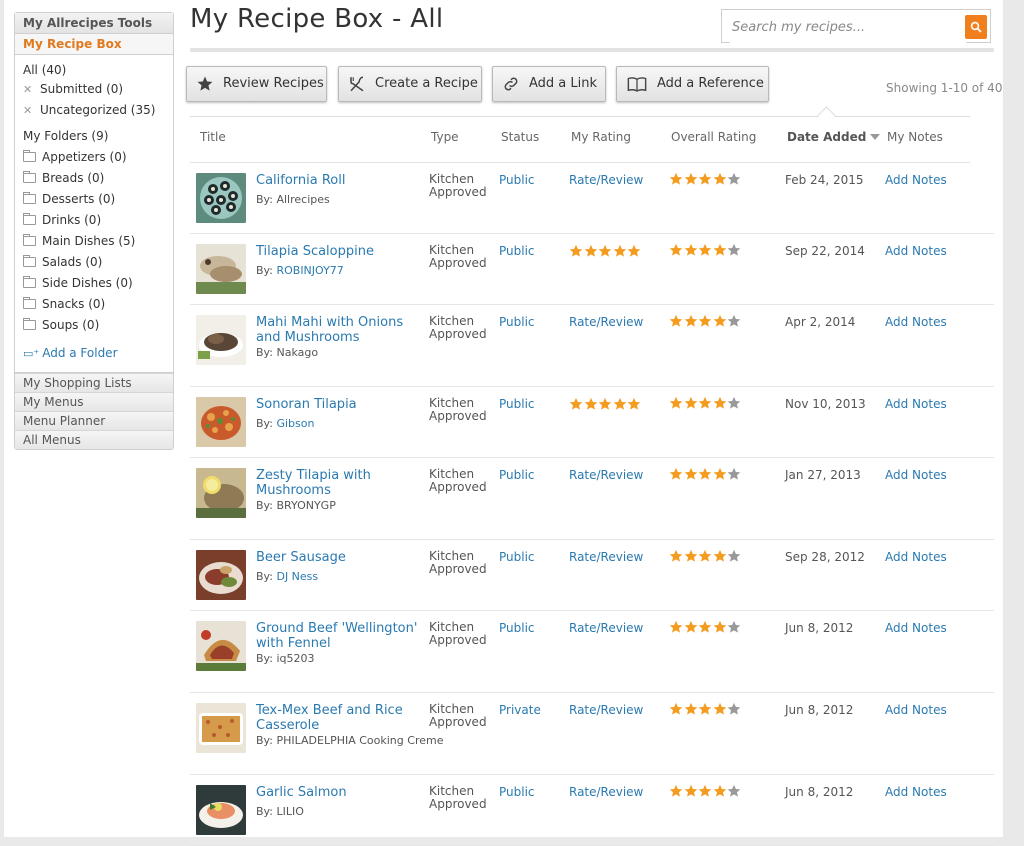 The image size is (1024, 846). I want to click on recipe-title-link: Sonoran Tilapia, so click(341, 404).